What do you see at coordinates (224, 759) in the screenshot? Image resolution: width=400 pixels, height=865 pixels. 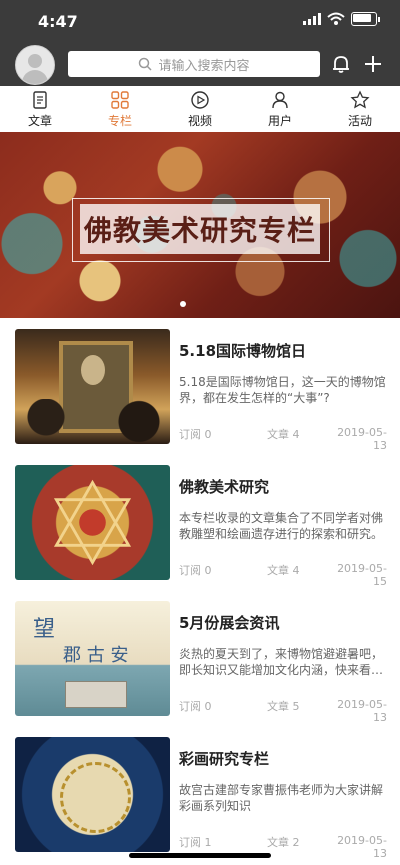 I see `item-title: 彩画研究专栏` at bounding box center [224, 759].